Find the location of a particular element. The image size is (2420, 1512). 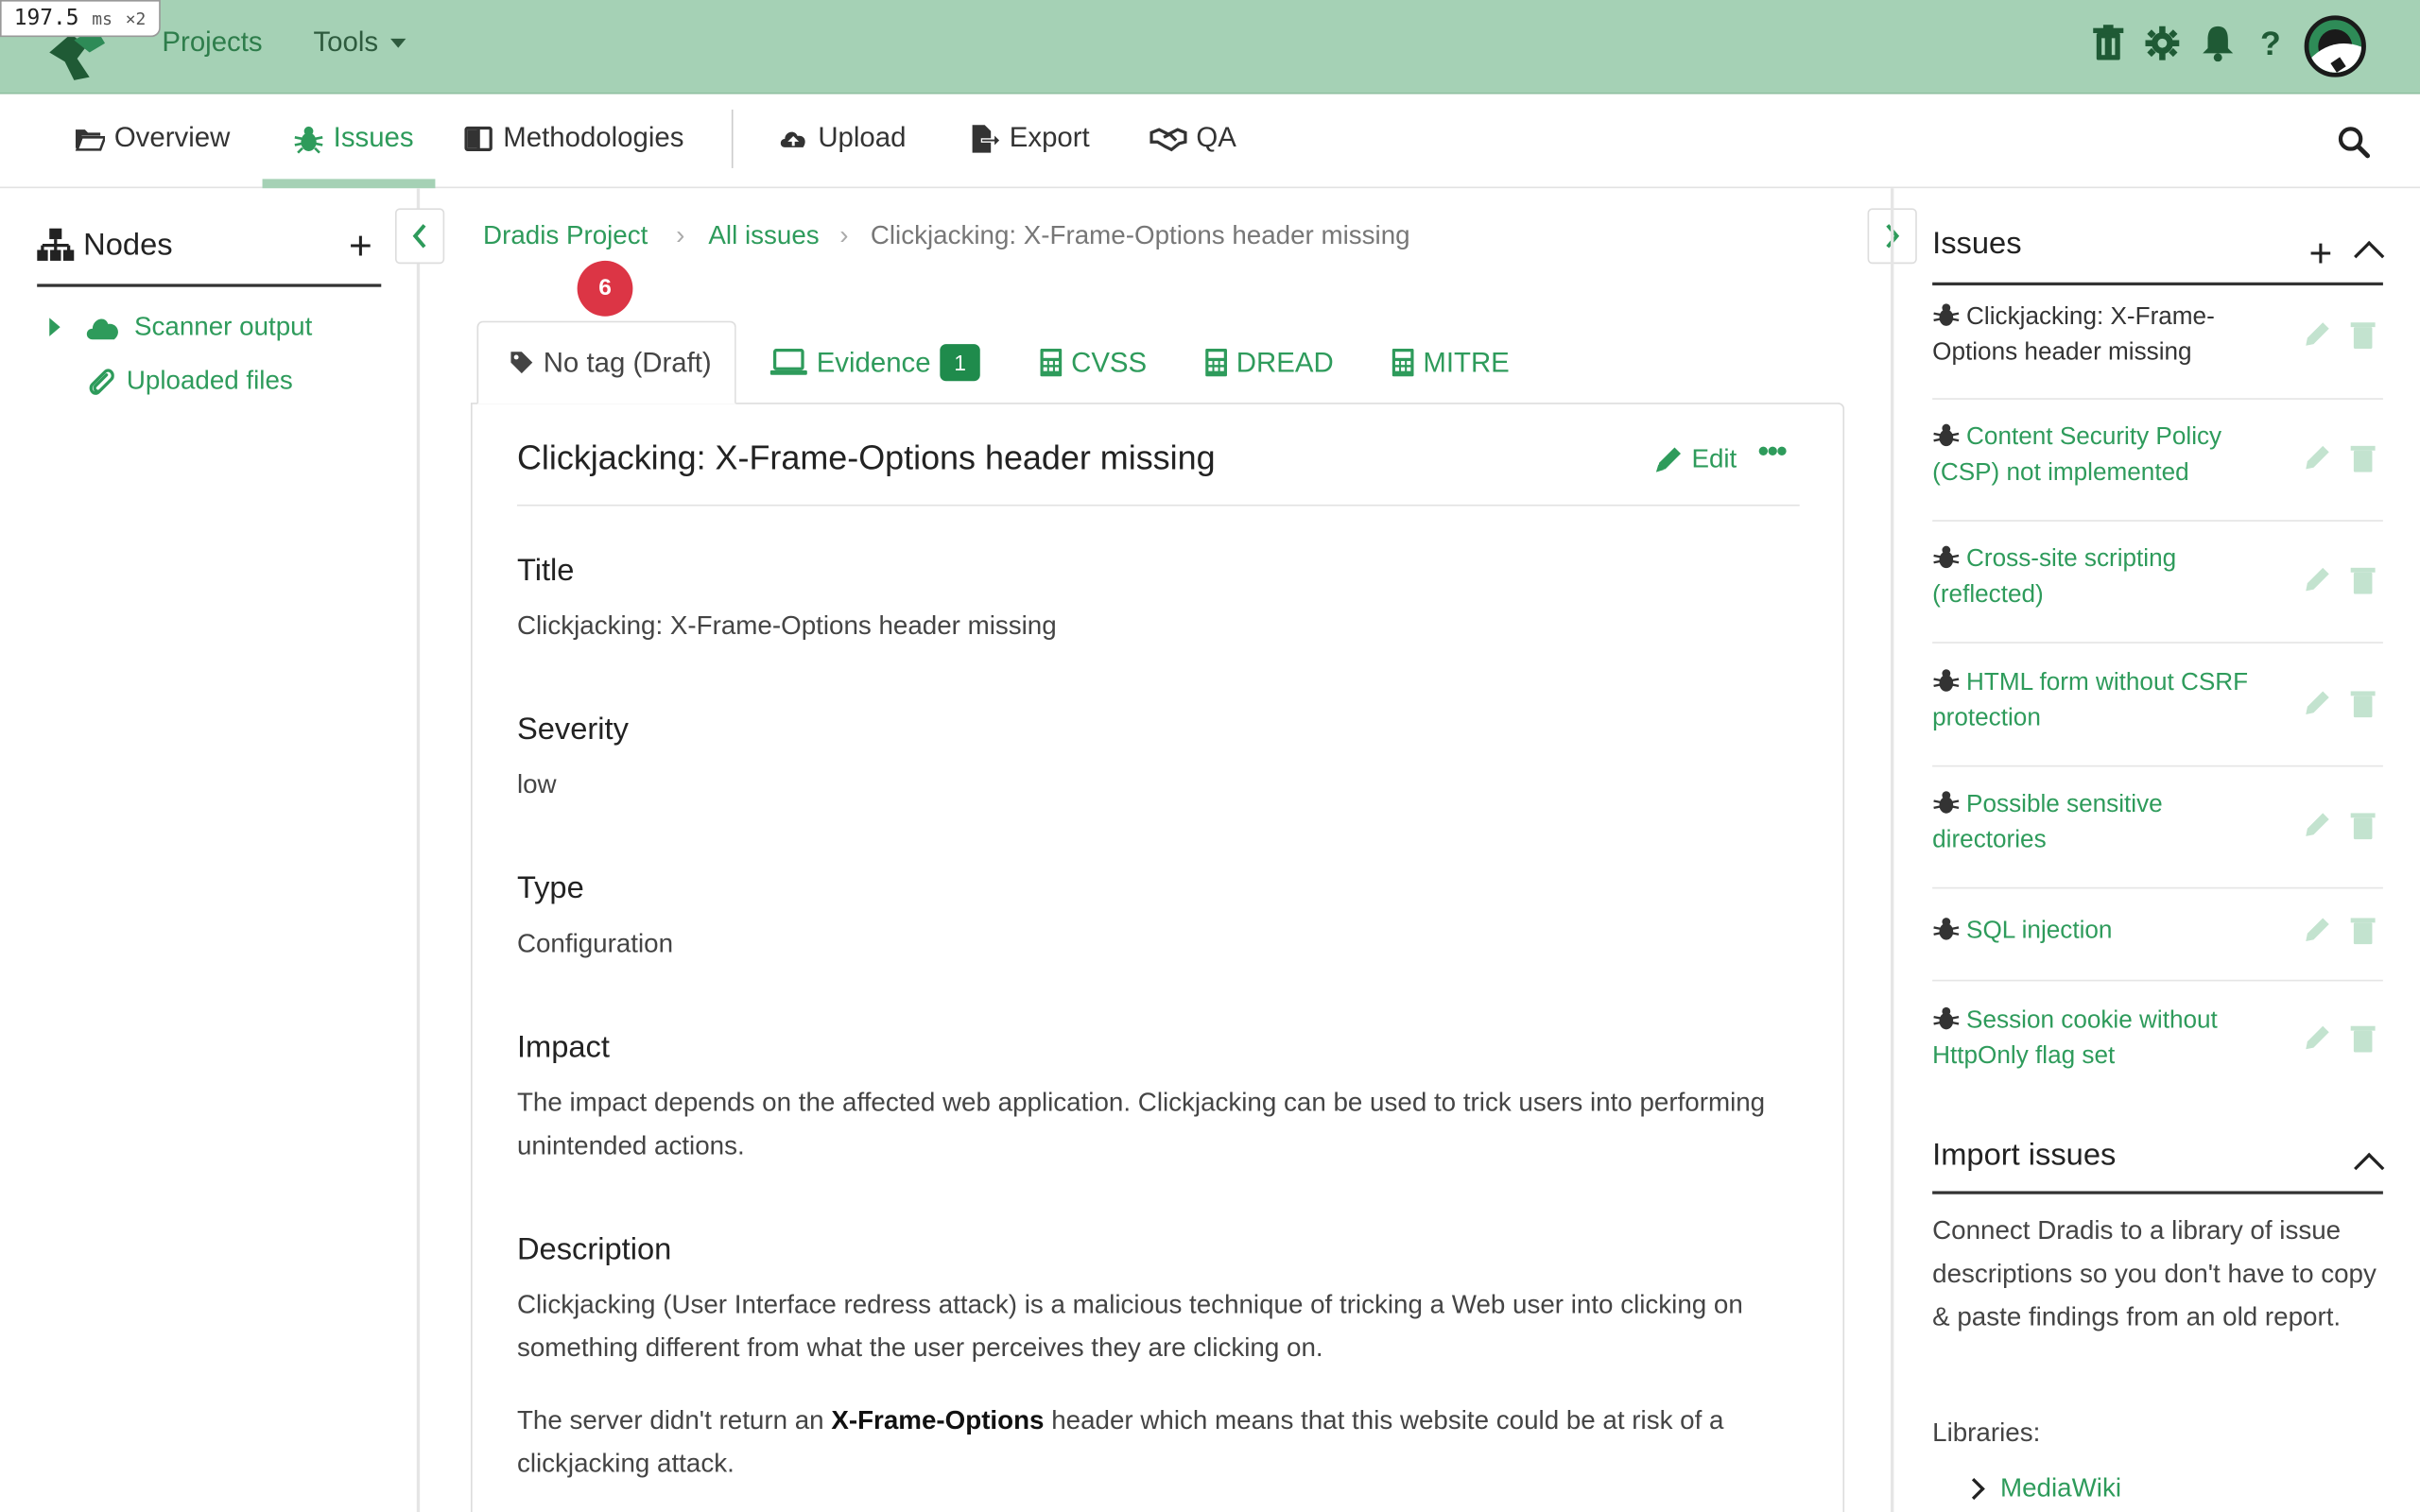

nav-methodologies: Methodologies is located at coordinates (573, 138).